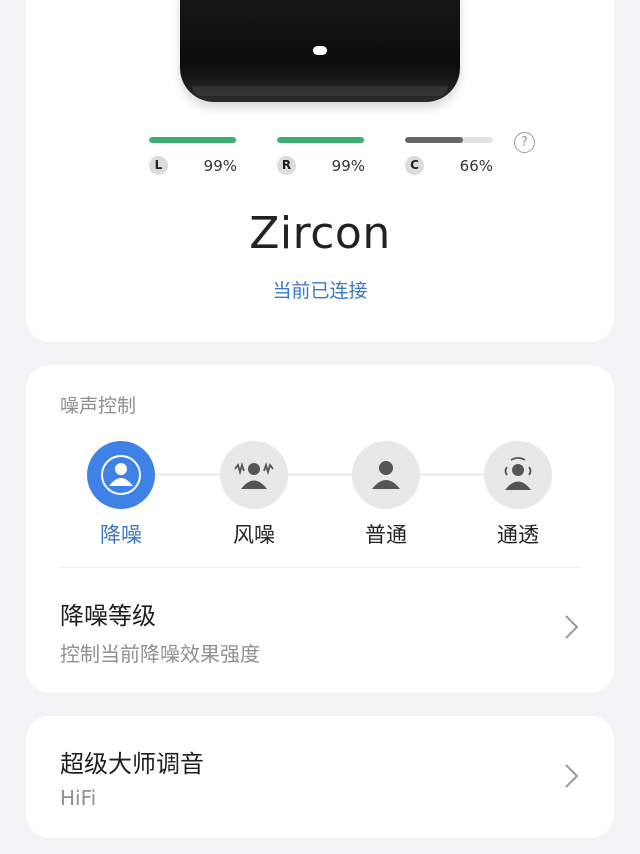 The height and width of the screenshot is (854, 640). What do you see at coordinates (254, 495) in the screenshot?
I see `mode-wind-noise: 风噪` at bounding box center [254, 495].